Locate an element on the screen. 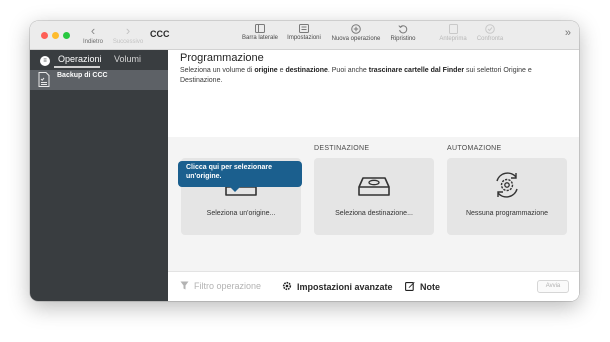 This screenshot has height=342, width=610. edit-note-icon is located at coordinates (410, 286).